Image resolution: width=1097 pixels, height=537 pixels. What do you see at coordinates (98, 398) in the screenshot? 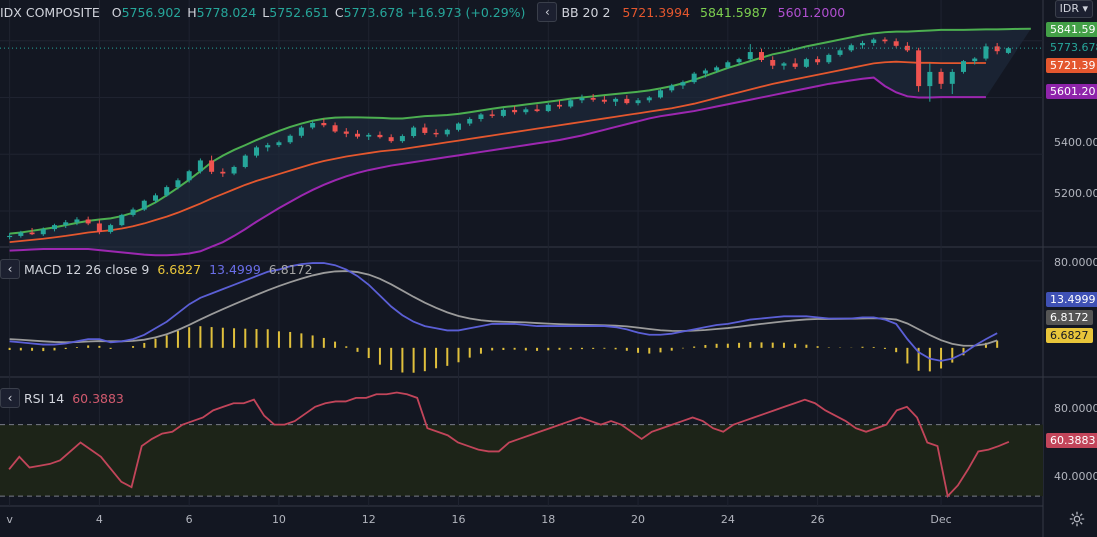
I see `rsi-value: 60.3883` at bounding box center [98, 398].